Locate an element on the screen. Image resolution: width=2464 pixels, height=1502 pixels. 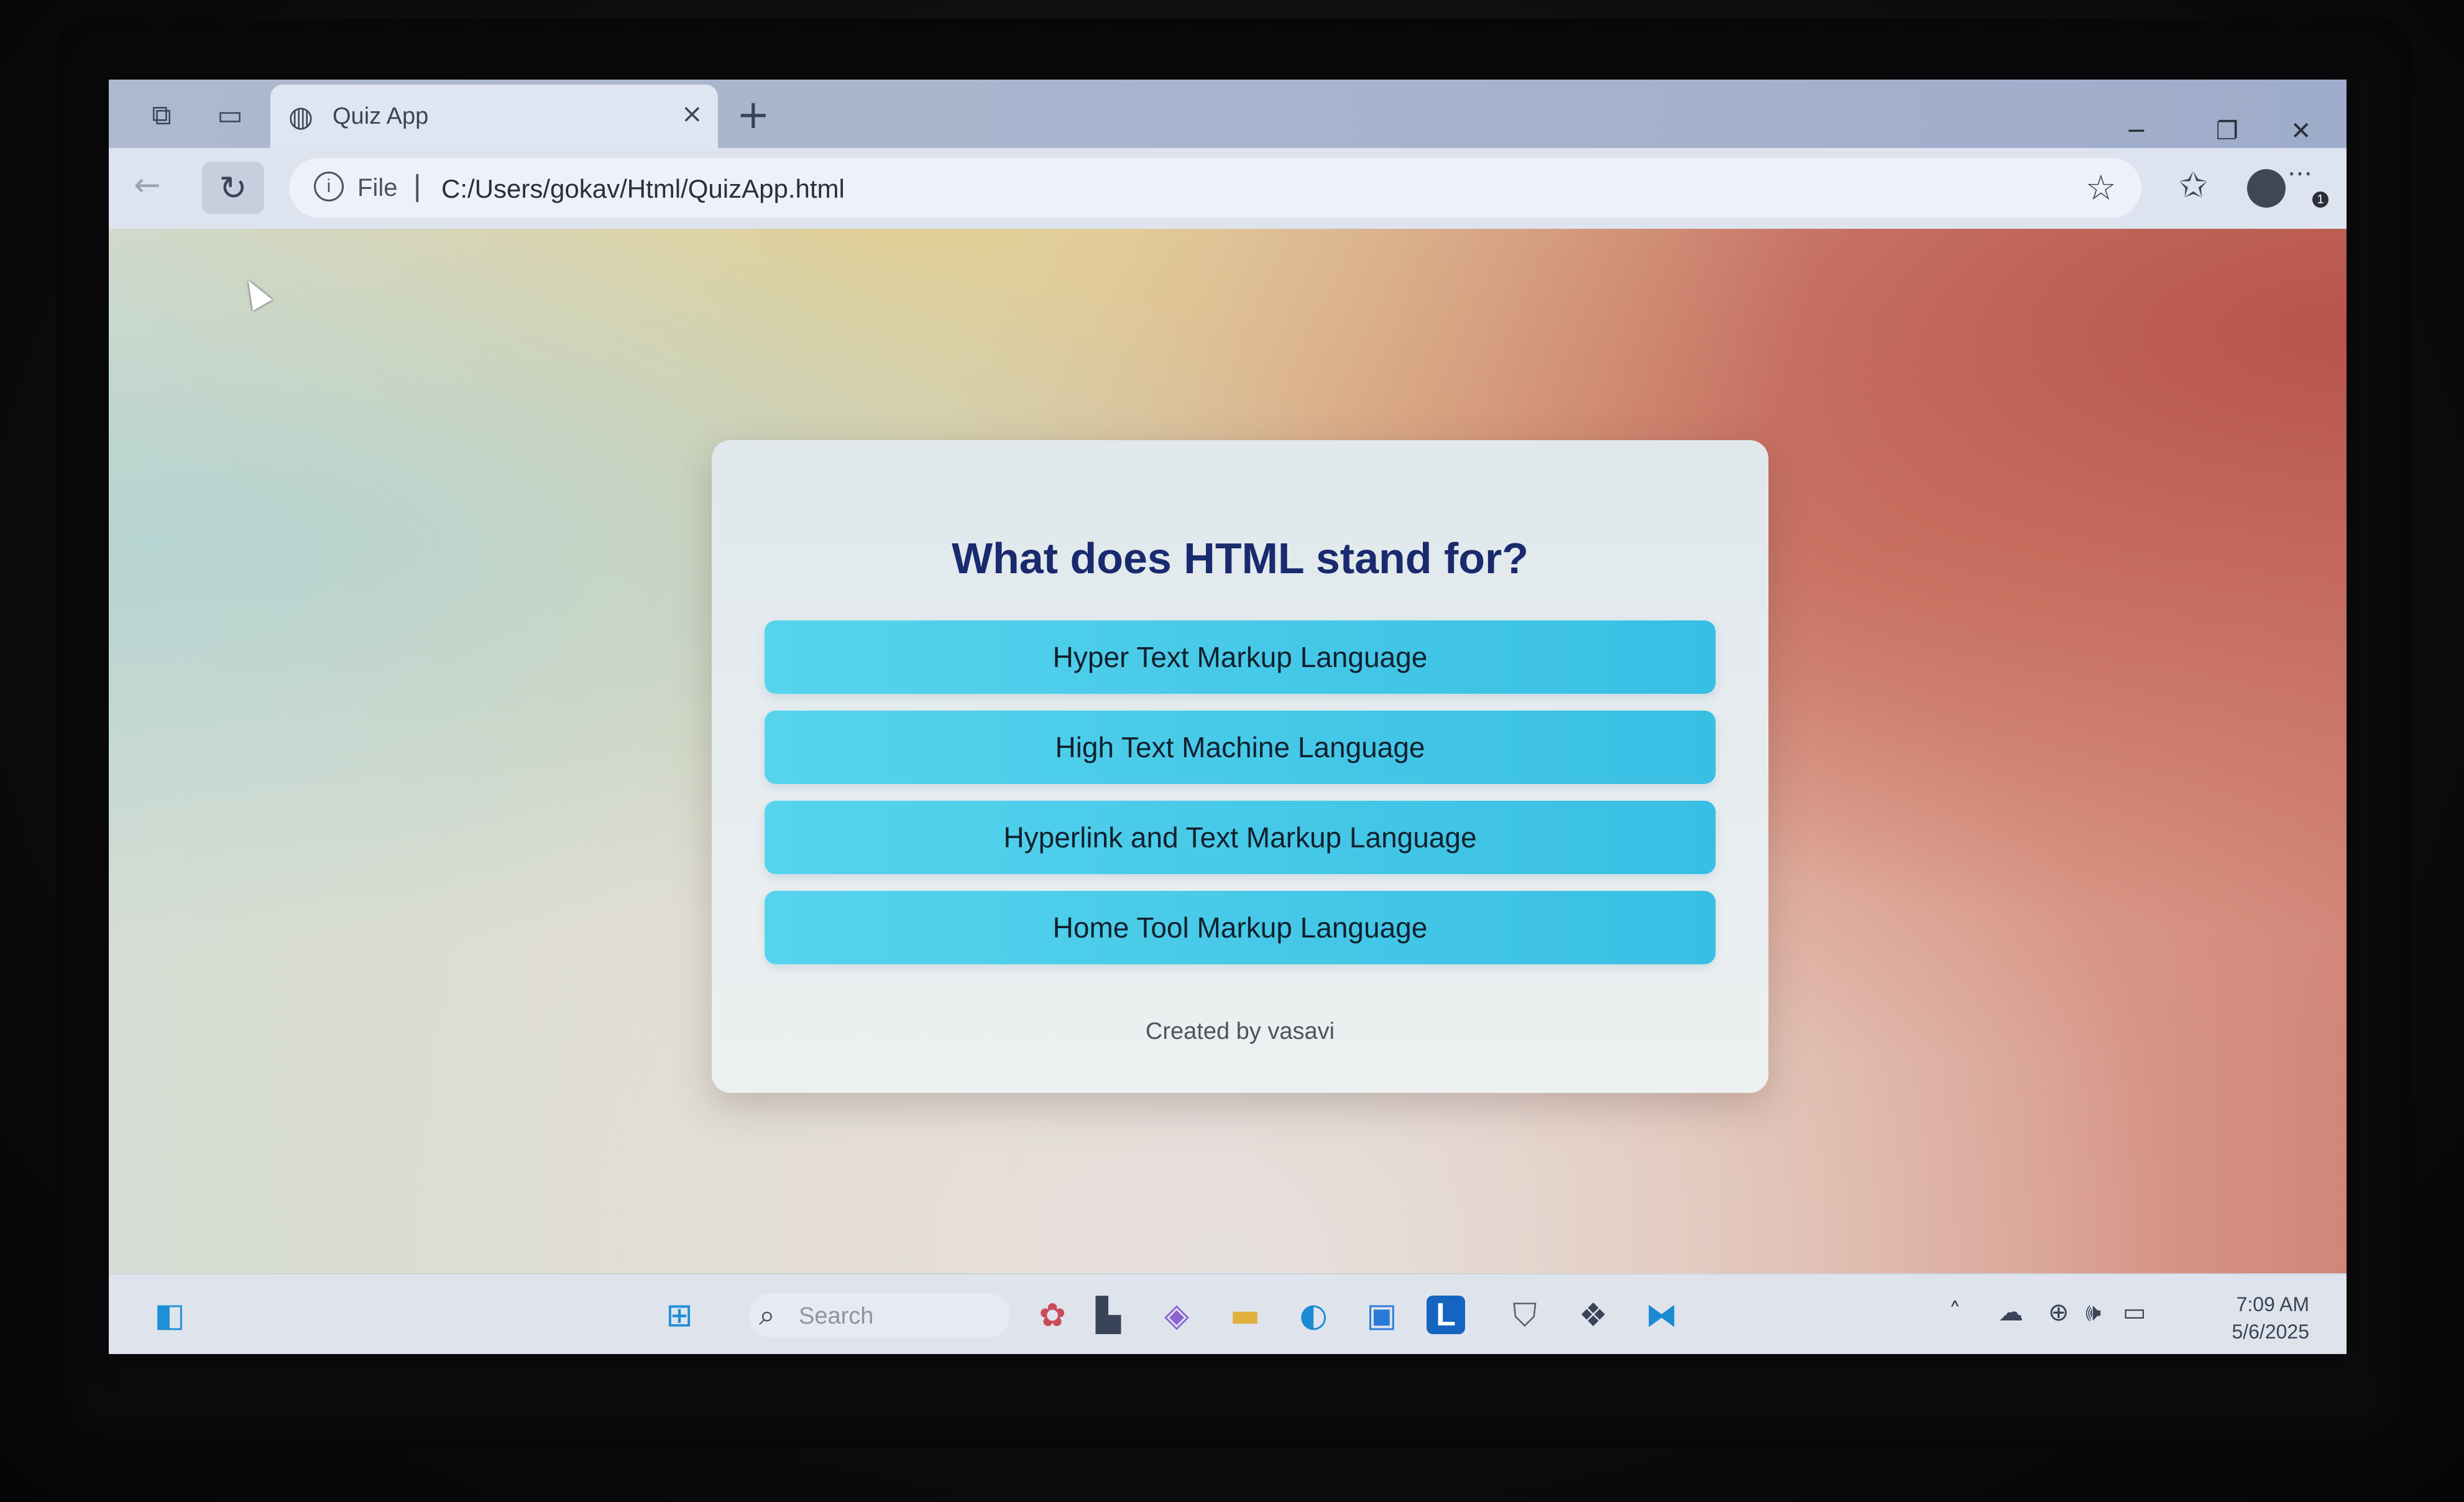
quiz-question: What does HTML stand for? is located at coordinates (1240, 558).